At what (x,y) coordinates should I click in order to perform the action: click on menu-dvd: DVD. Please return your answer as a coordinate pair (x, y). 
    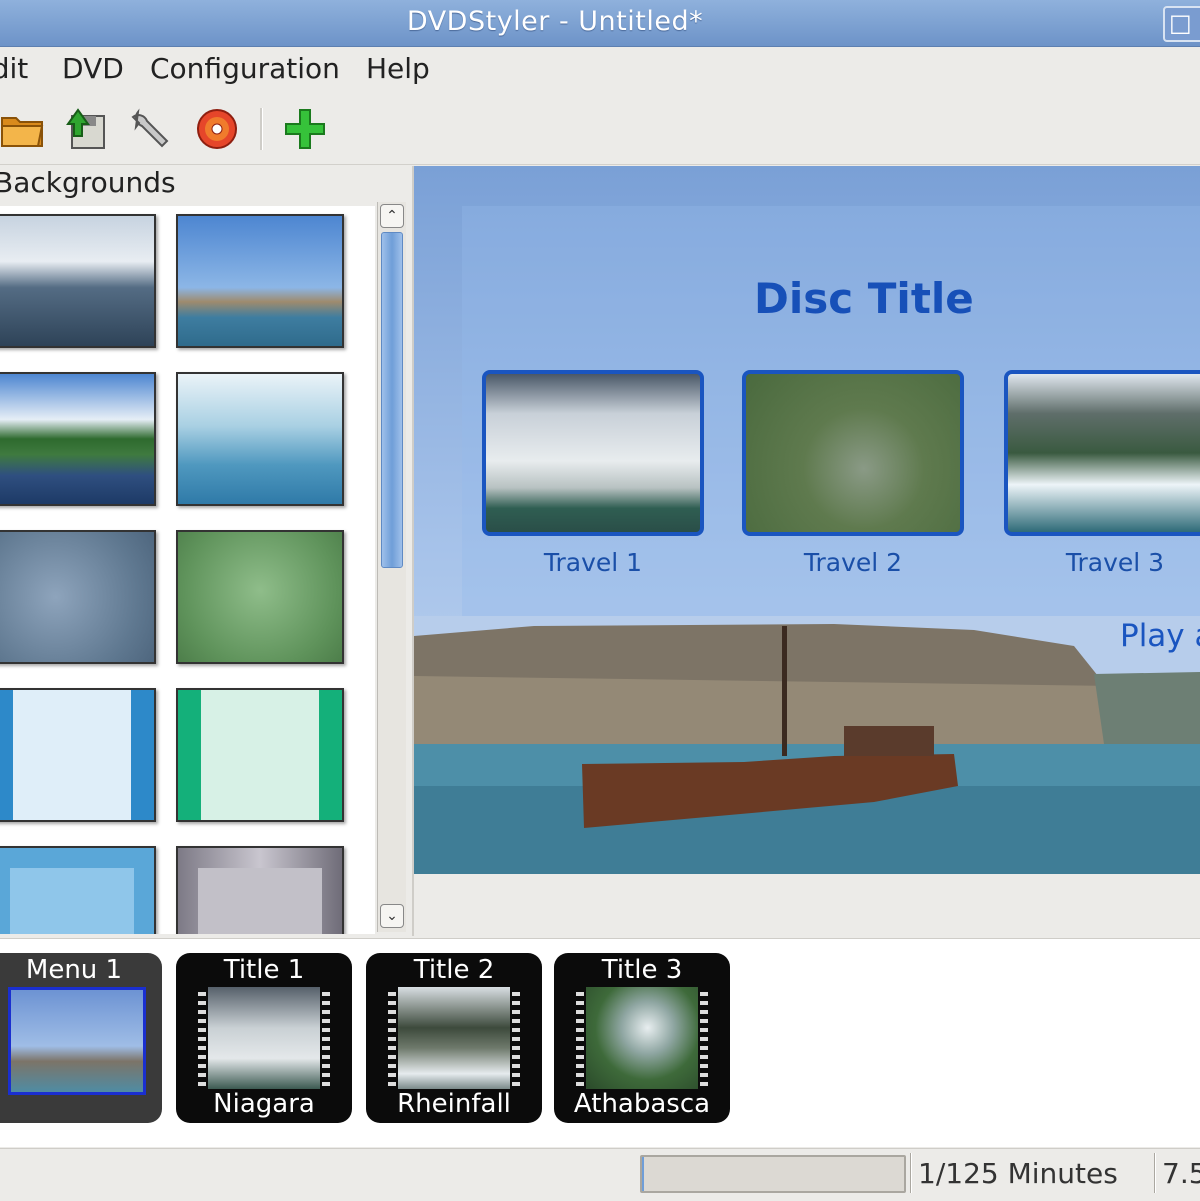
    Looking at the image, I should click on (93, 68).